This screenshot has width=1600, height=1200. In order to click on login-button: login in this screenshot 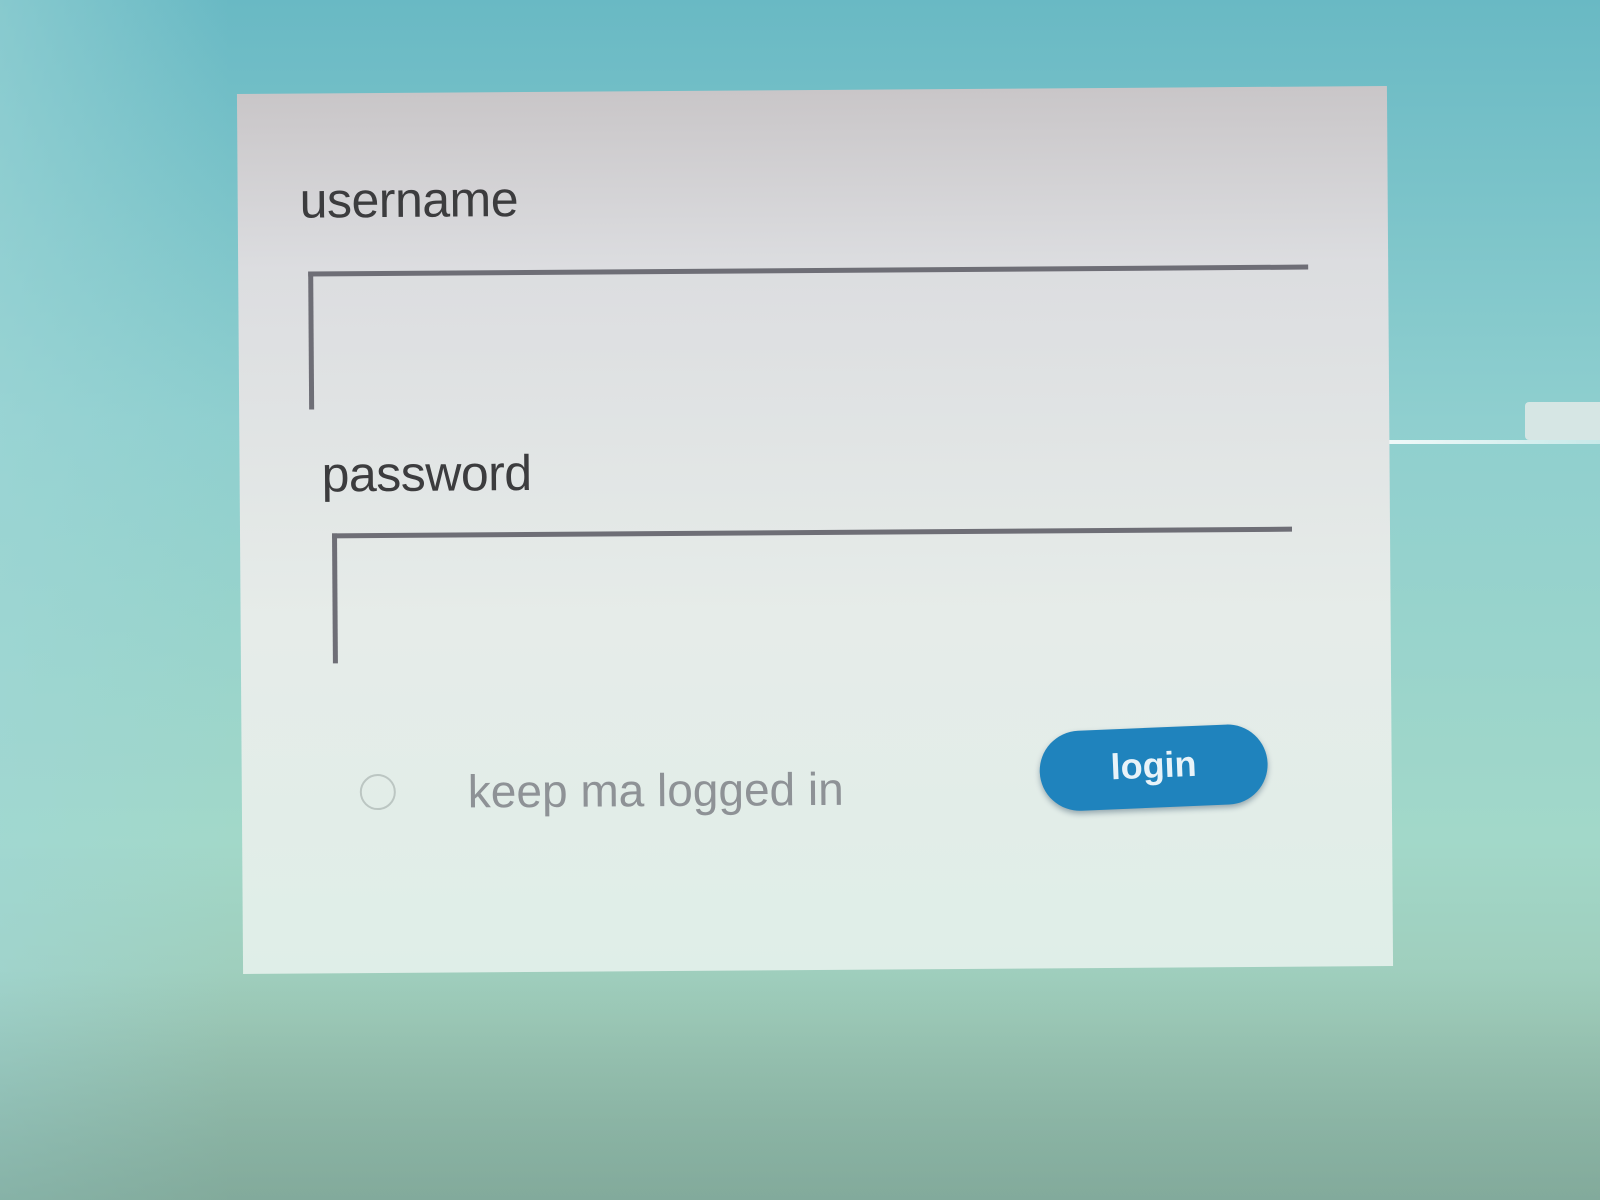, I will do `click(1154, 767)`.